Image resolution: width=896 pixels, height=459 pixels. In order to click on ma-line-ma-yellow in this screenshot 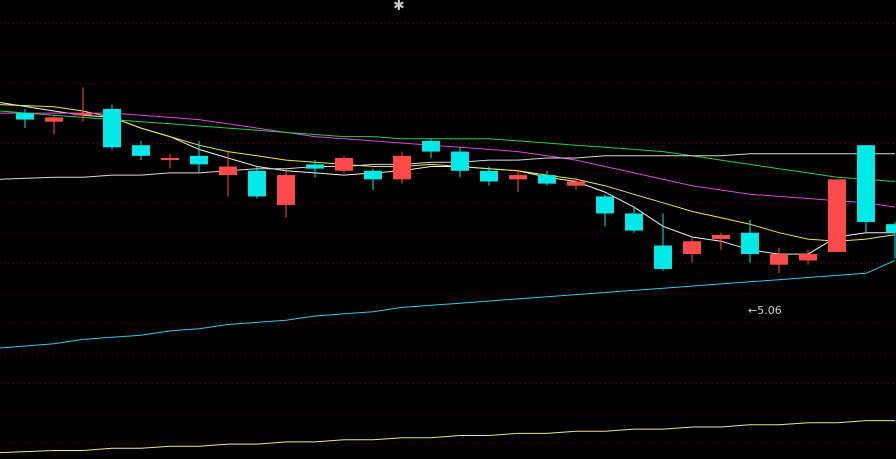, I will do `click(447, 437)`.